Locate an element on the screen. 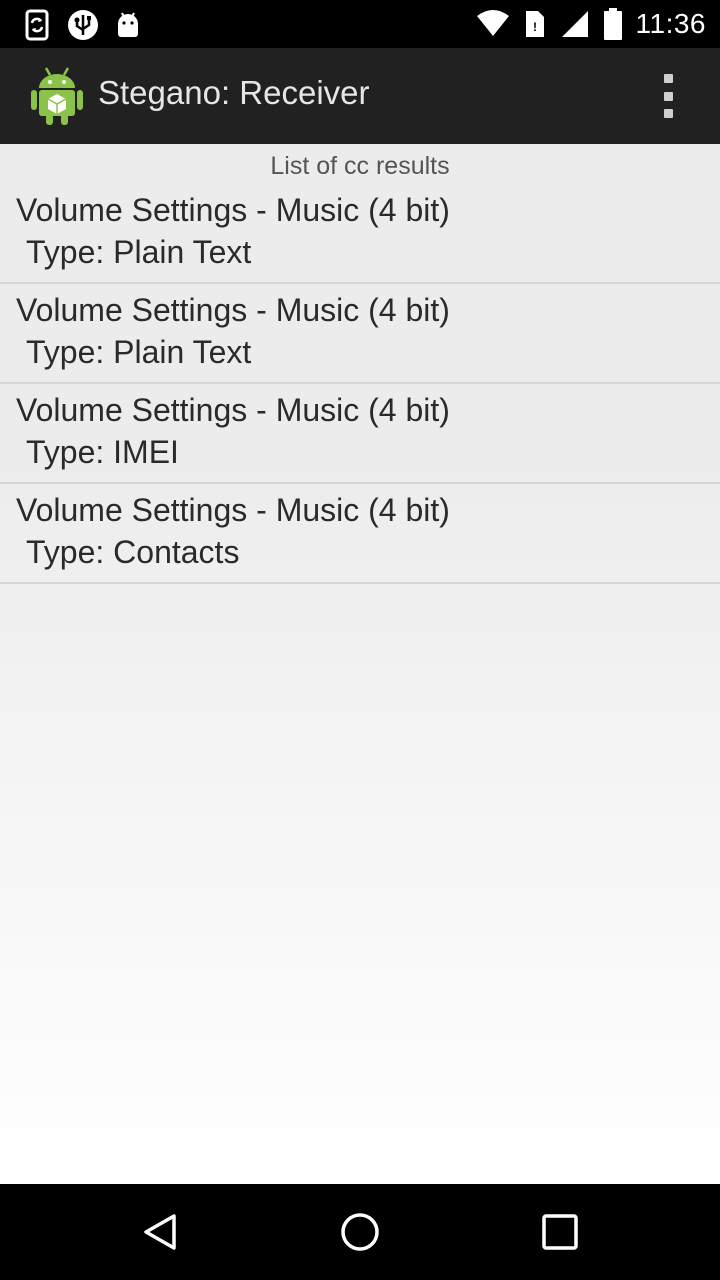 The height and width of the screenshot is (1280, 720). battery-icon is located at coordinates (612, 24).